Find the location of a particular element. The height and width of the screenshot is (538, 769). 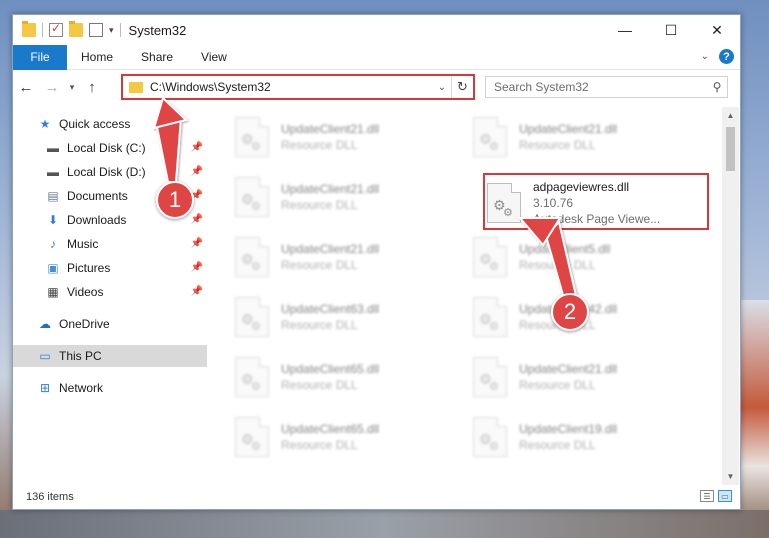

highlight-box is located at coordinates (596, 201).